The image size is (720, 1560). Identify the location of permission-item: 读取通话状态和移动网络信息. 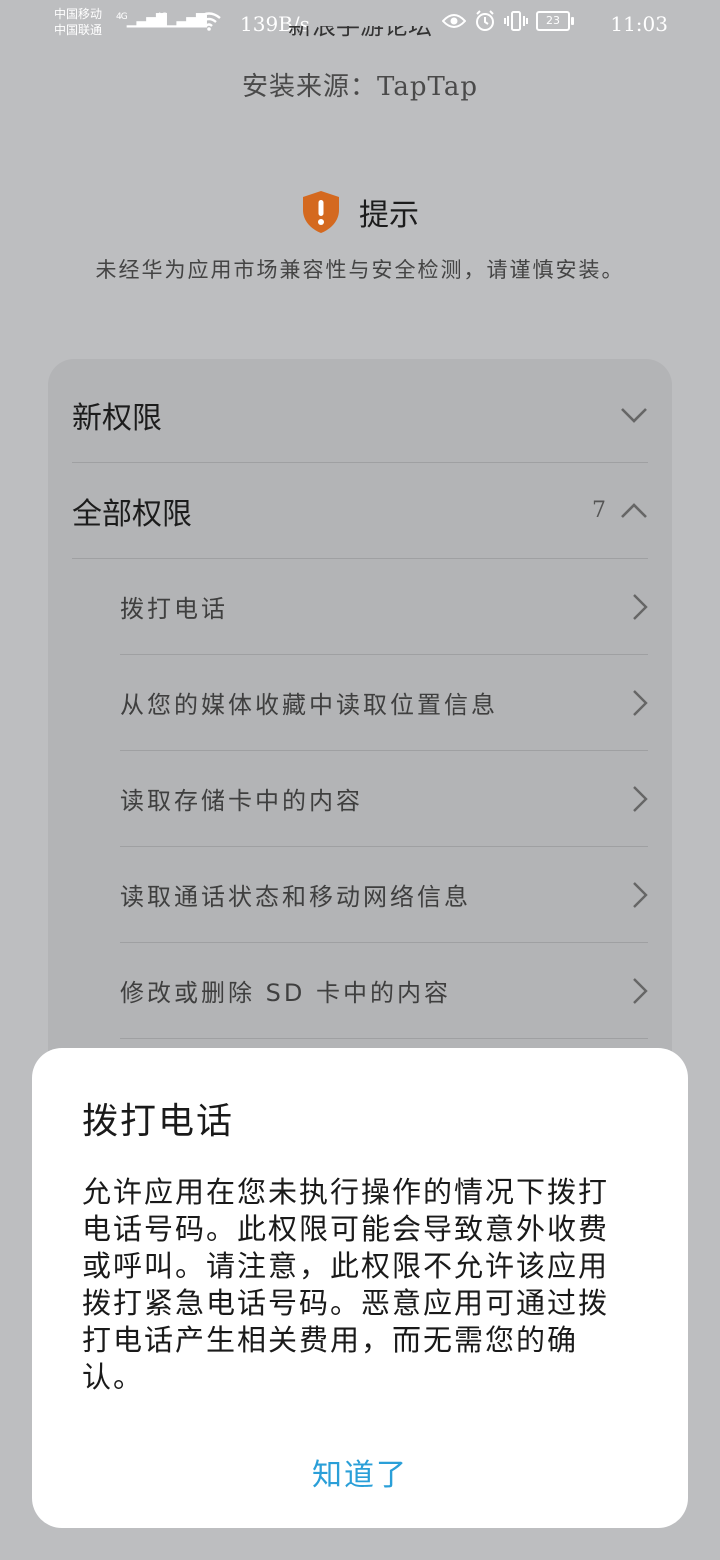
(384, 895).